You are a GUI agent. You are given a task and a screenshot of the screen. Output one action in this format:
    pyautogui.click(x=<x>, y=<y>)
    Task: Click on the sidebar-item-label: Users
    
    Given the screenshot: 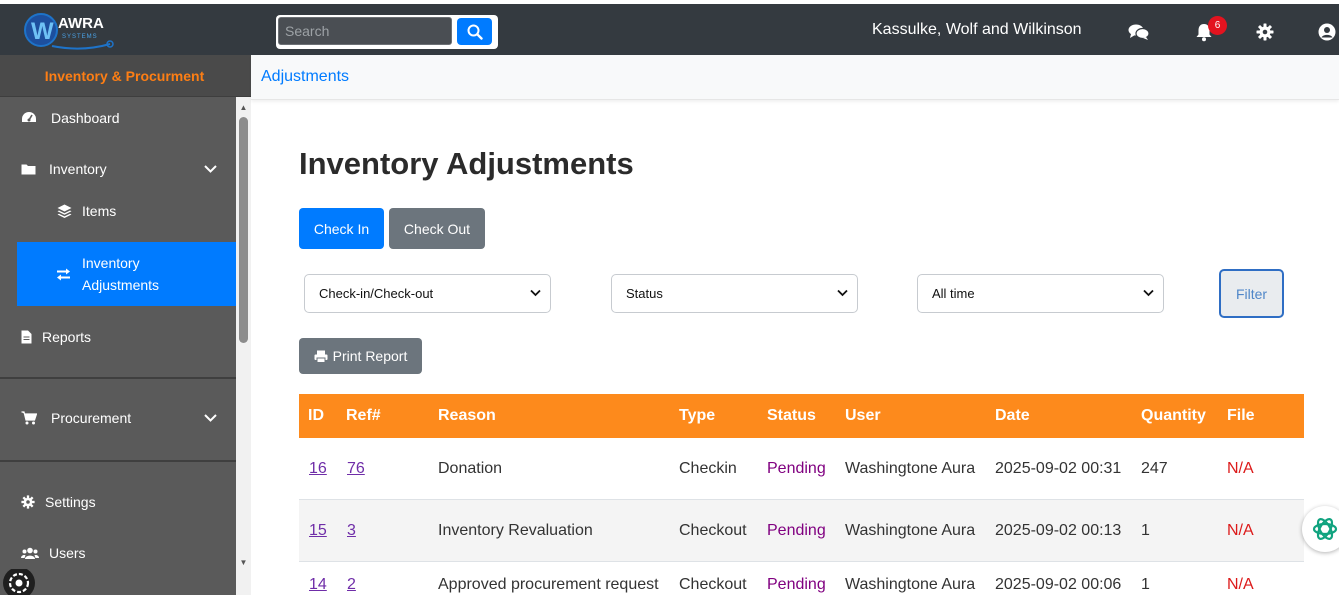 What is the action you would take?
    pyautogui.click(x=67, y=553)
    